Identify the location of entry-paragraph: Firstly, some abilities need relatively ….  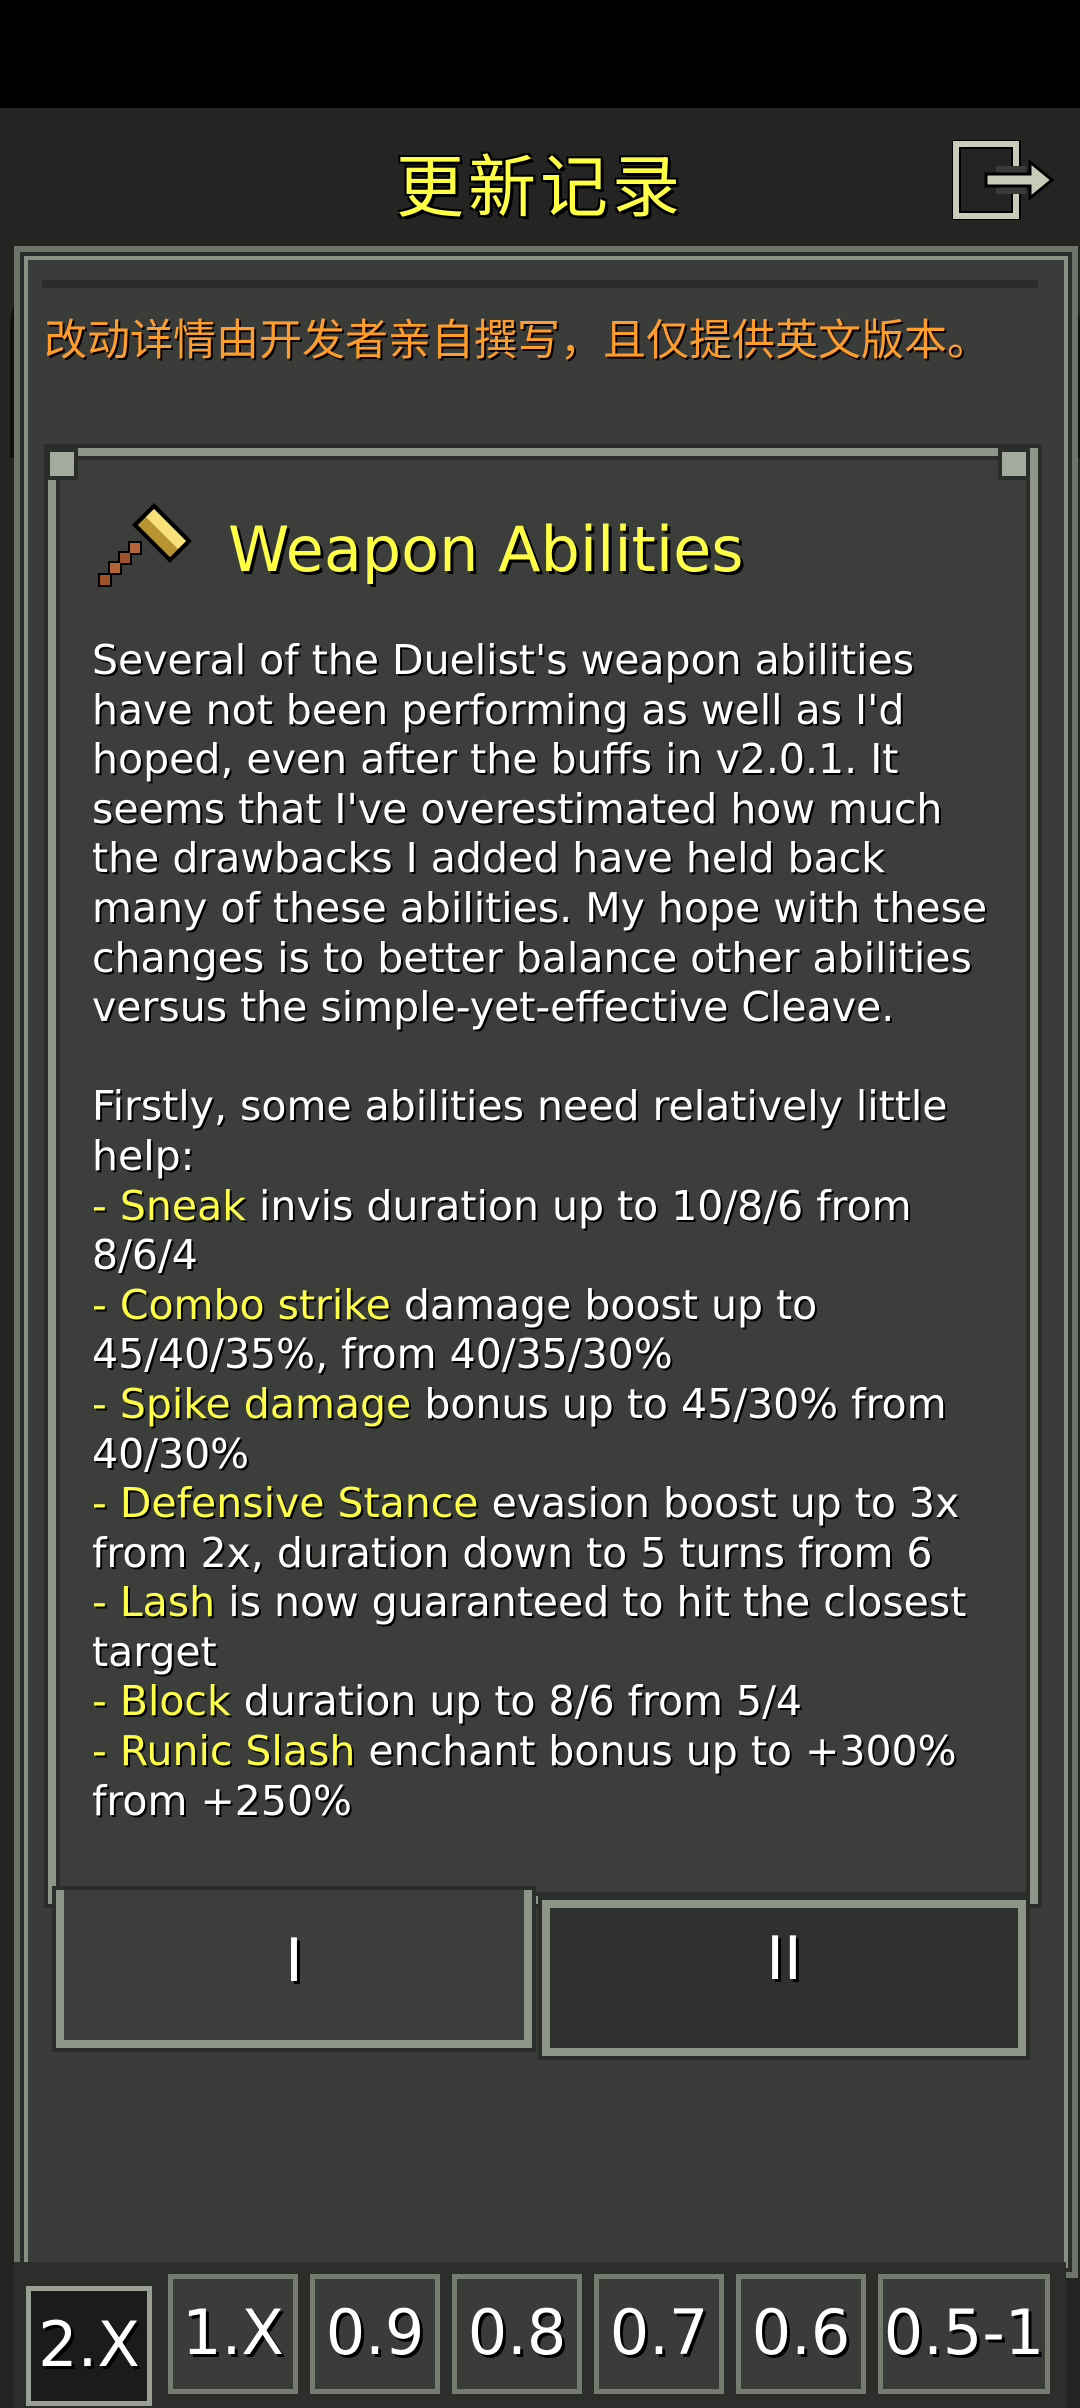
(526, 1131).